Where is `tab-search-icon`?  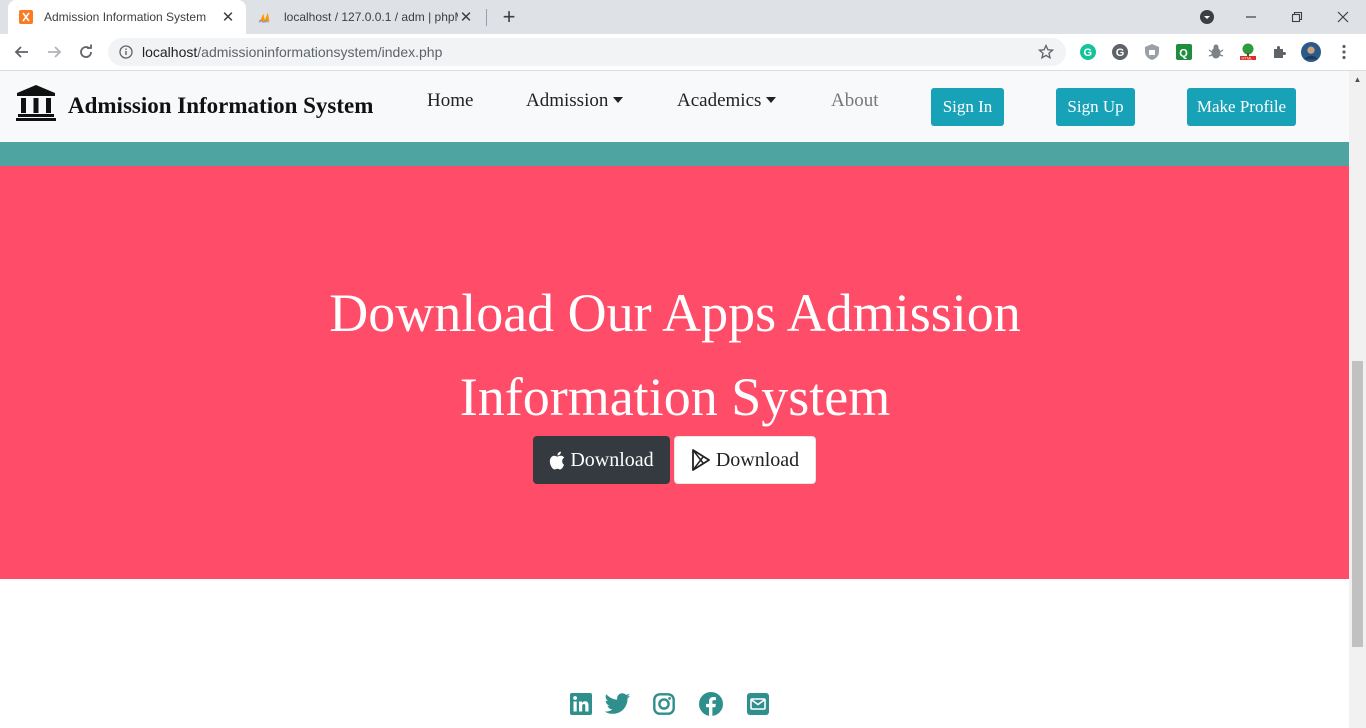
tab-search-icon is located at coordinates (1207, 17).